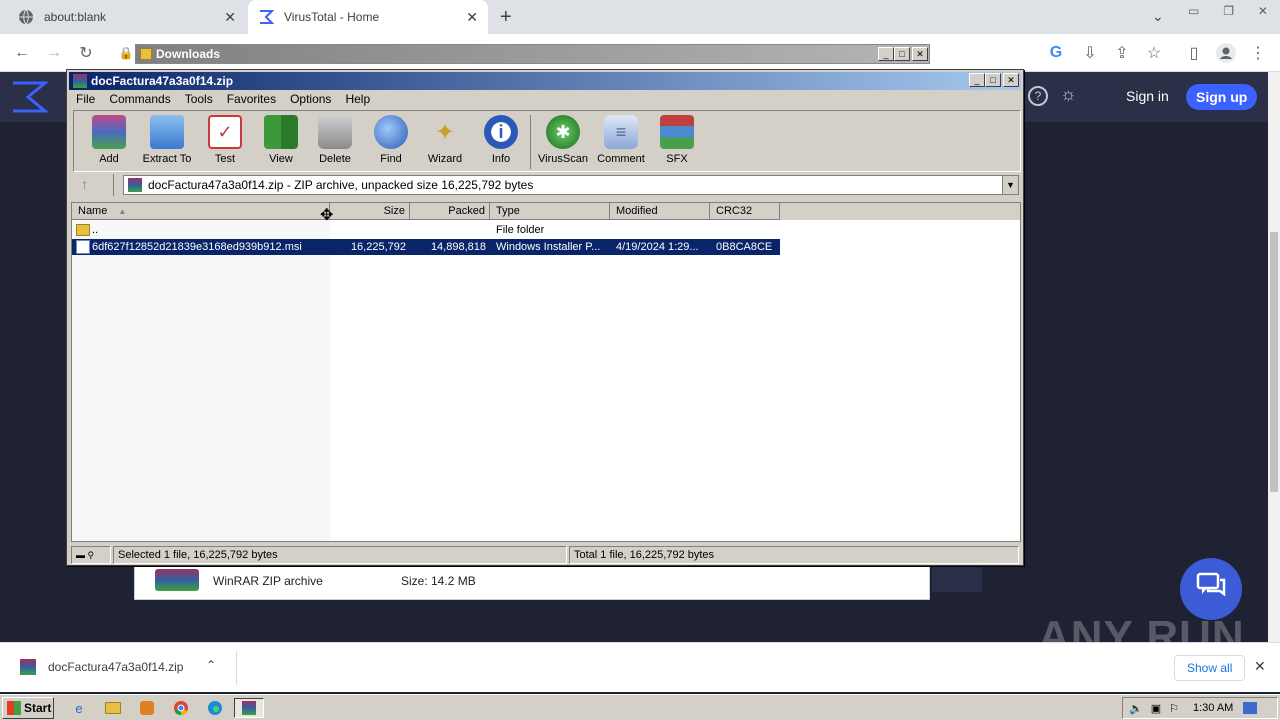 The width and height of the screenshot is (1280, 720). I want to click on dropdown-arrow-icon: ▼, so click(1010, 185).